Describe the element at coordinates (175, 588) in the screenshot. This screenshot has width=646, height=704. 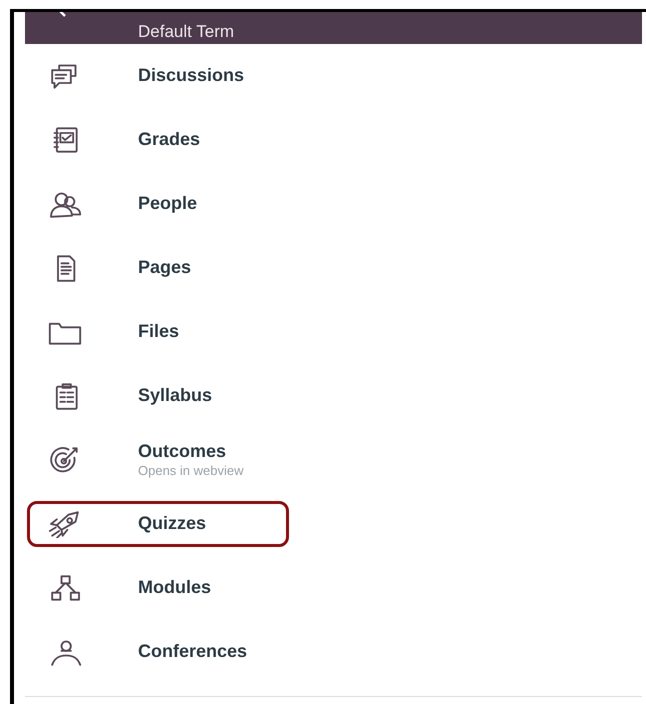
I see `nav-link: Modules` at that location.